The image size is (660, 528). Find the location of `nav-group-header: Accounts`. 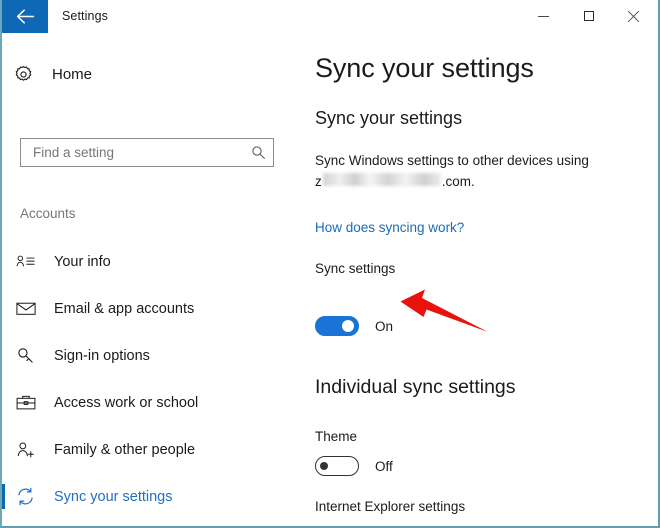

nav-group-header: Accounts is located at coordinates (48, 213).